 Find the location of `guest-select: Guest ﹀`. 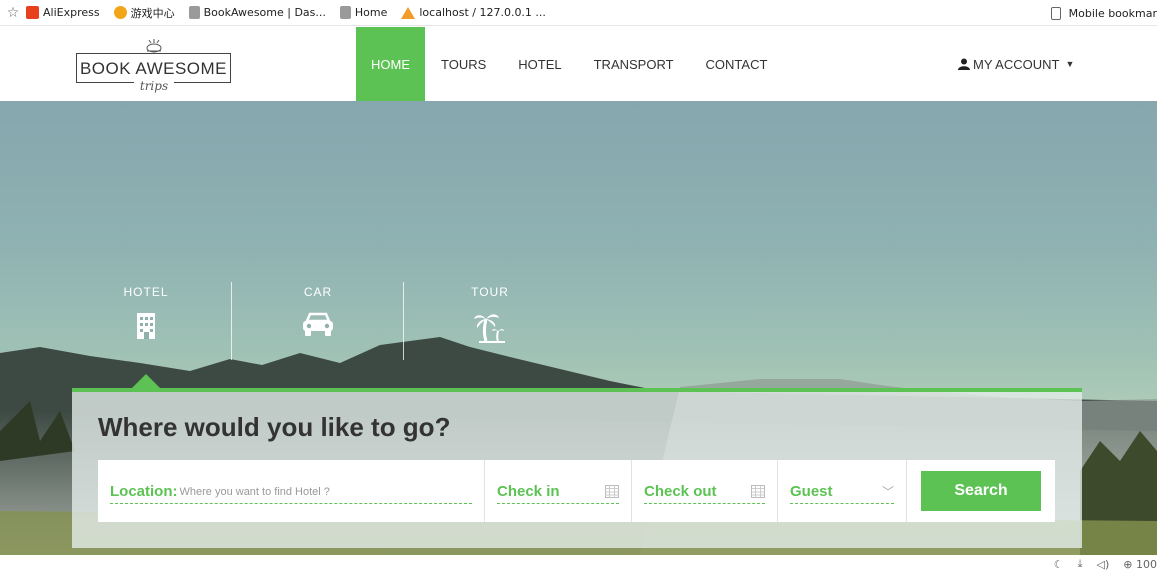

guest-select: Guest ﹀ is located at coordinates (842, 491).